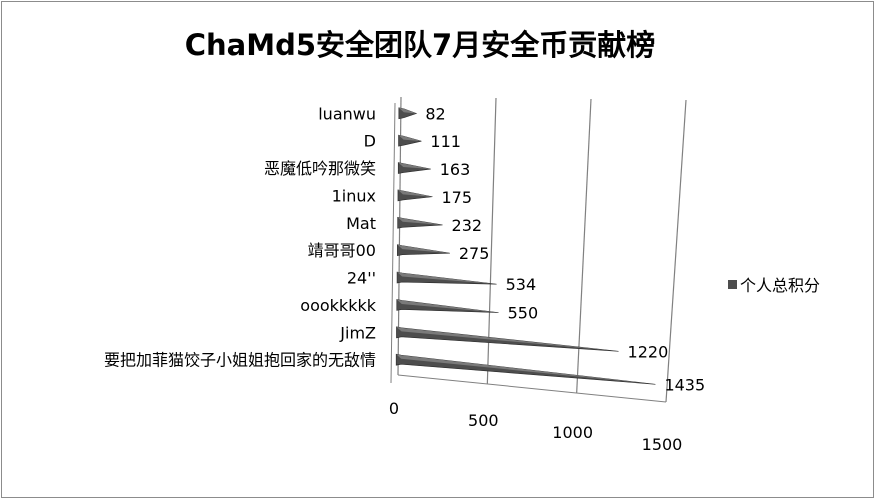 This screenshot has height=499, width=875. I want to click on category-label: Mat, so click(361, 223).